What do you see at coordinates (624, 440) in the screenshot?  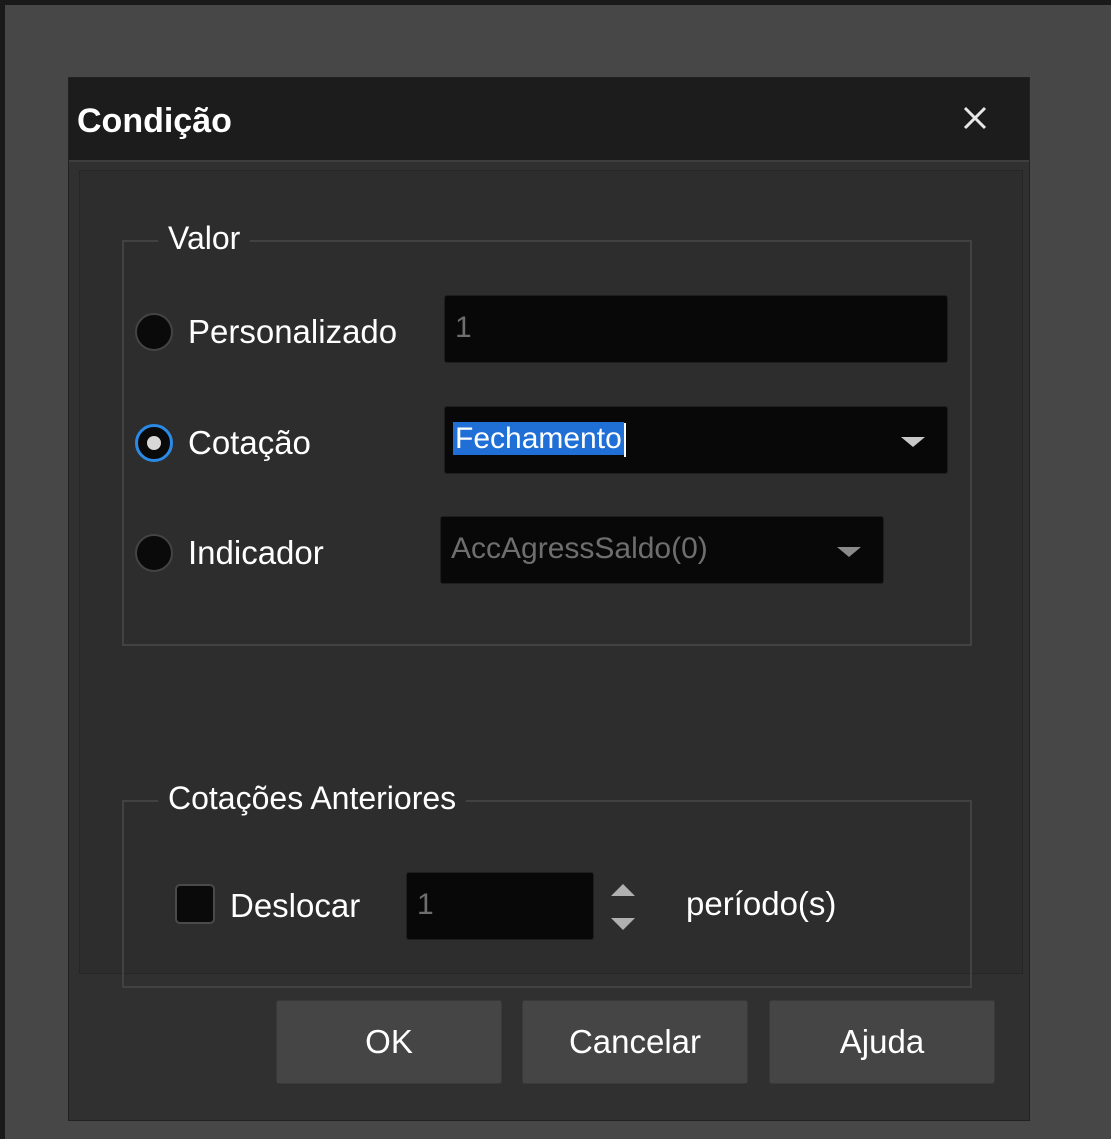 I see `text-caret` at bounding box center [624, 440].